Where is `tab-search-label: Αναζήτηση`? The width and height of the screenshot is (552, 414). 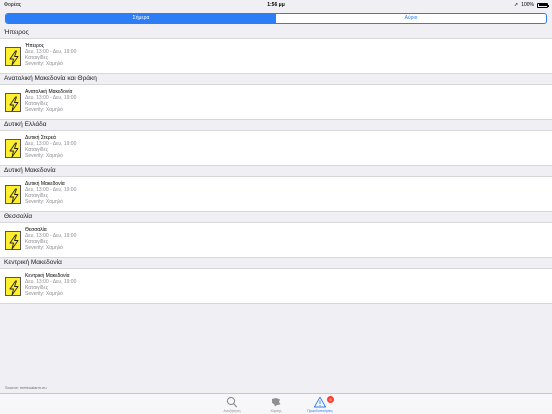 tab-search-label: Αναζήτηση is located at coordinates (232, 411).